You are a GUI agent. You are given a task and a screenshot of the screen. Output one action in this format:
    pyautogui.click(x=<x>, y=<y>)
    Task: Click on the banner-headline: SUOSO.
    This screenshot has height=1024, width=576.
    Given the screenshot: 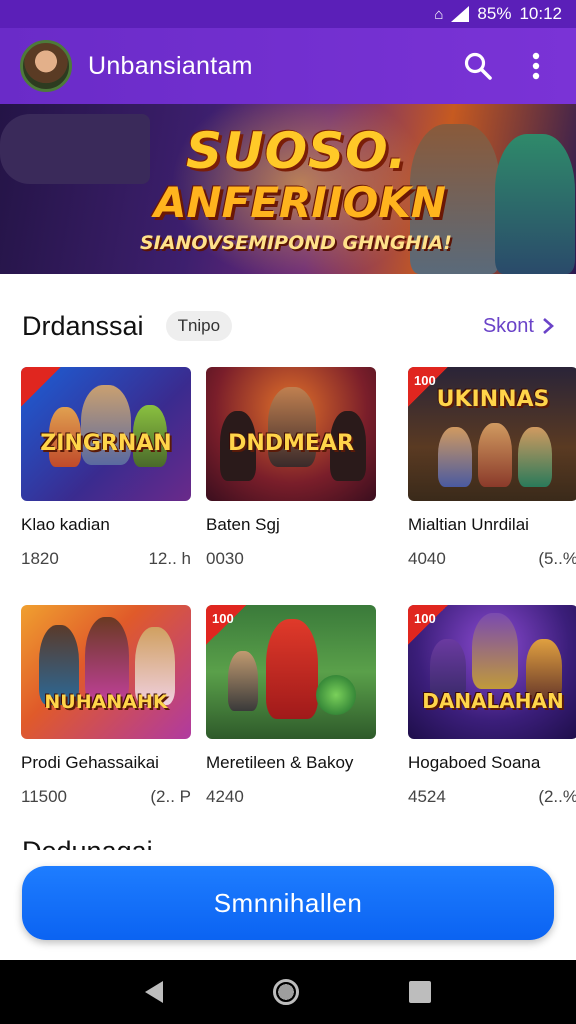 What is the action you would take?
    pyautogui.click(x=297, y=151)
    